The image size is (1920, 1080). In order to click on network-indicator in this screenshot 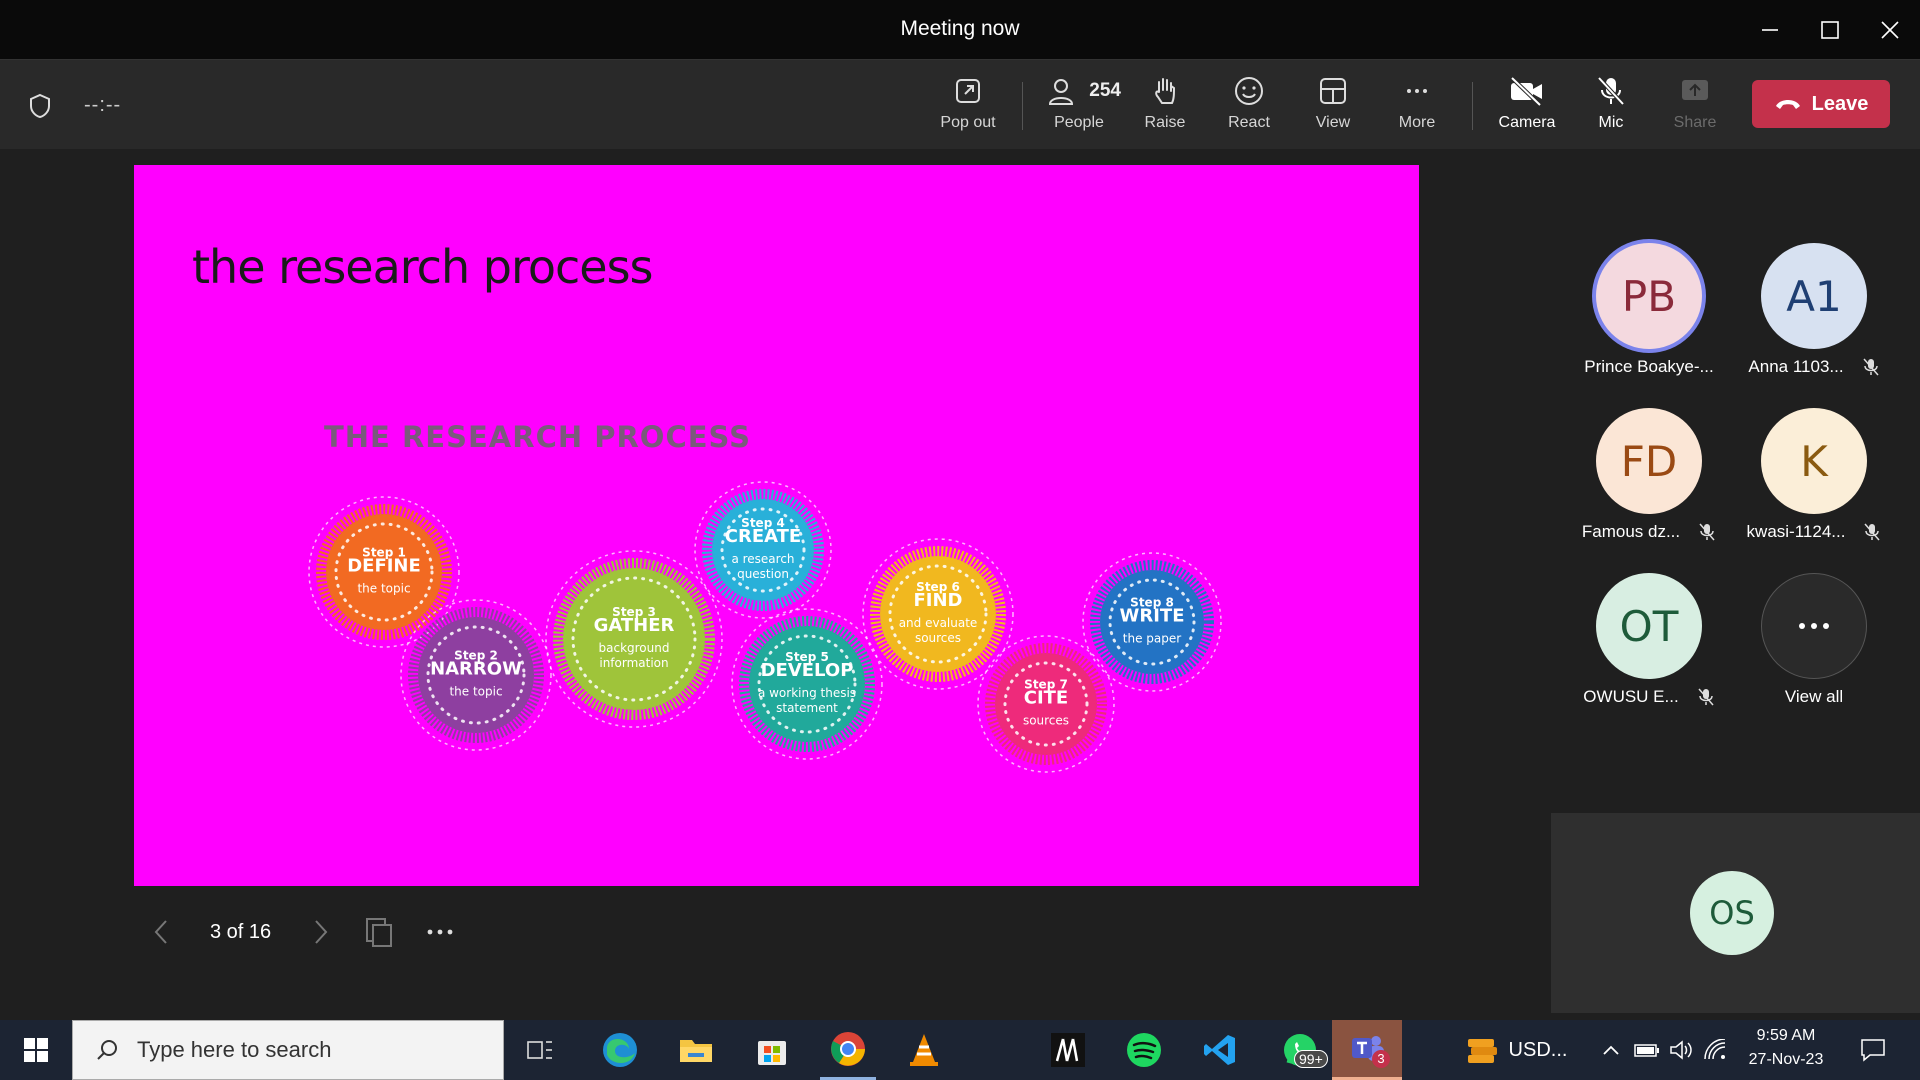, I will do `click(1715, 1050)`.